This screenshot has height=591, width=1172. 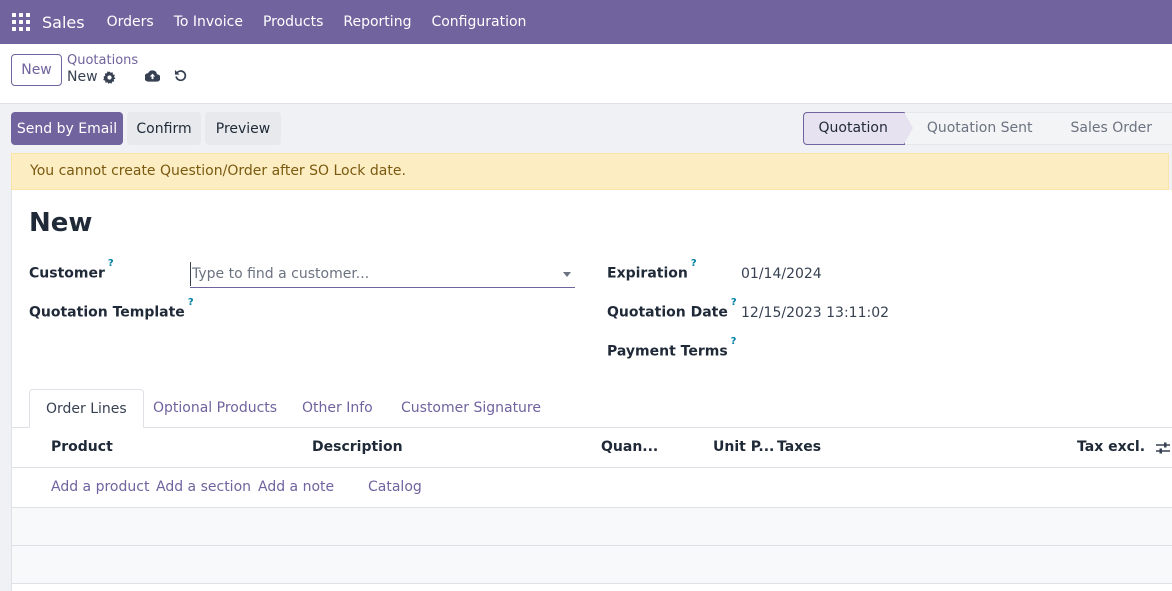 What do you see at coordinates (102, 60) in the screenshot?
I see `breadcrumb-quotations: Quotations` at bounding box center [102, 60].